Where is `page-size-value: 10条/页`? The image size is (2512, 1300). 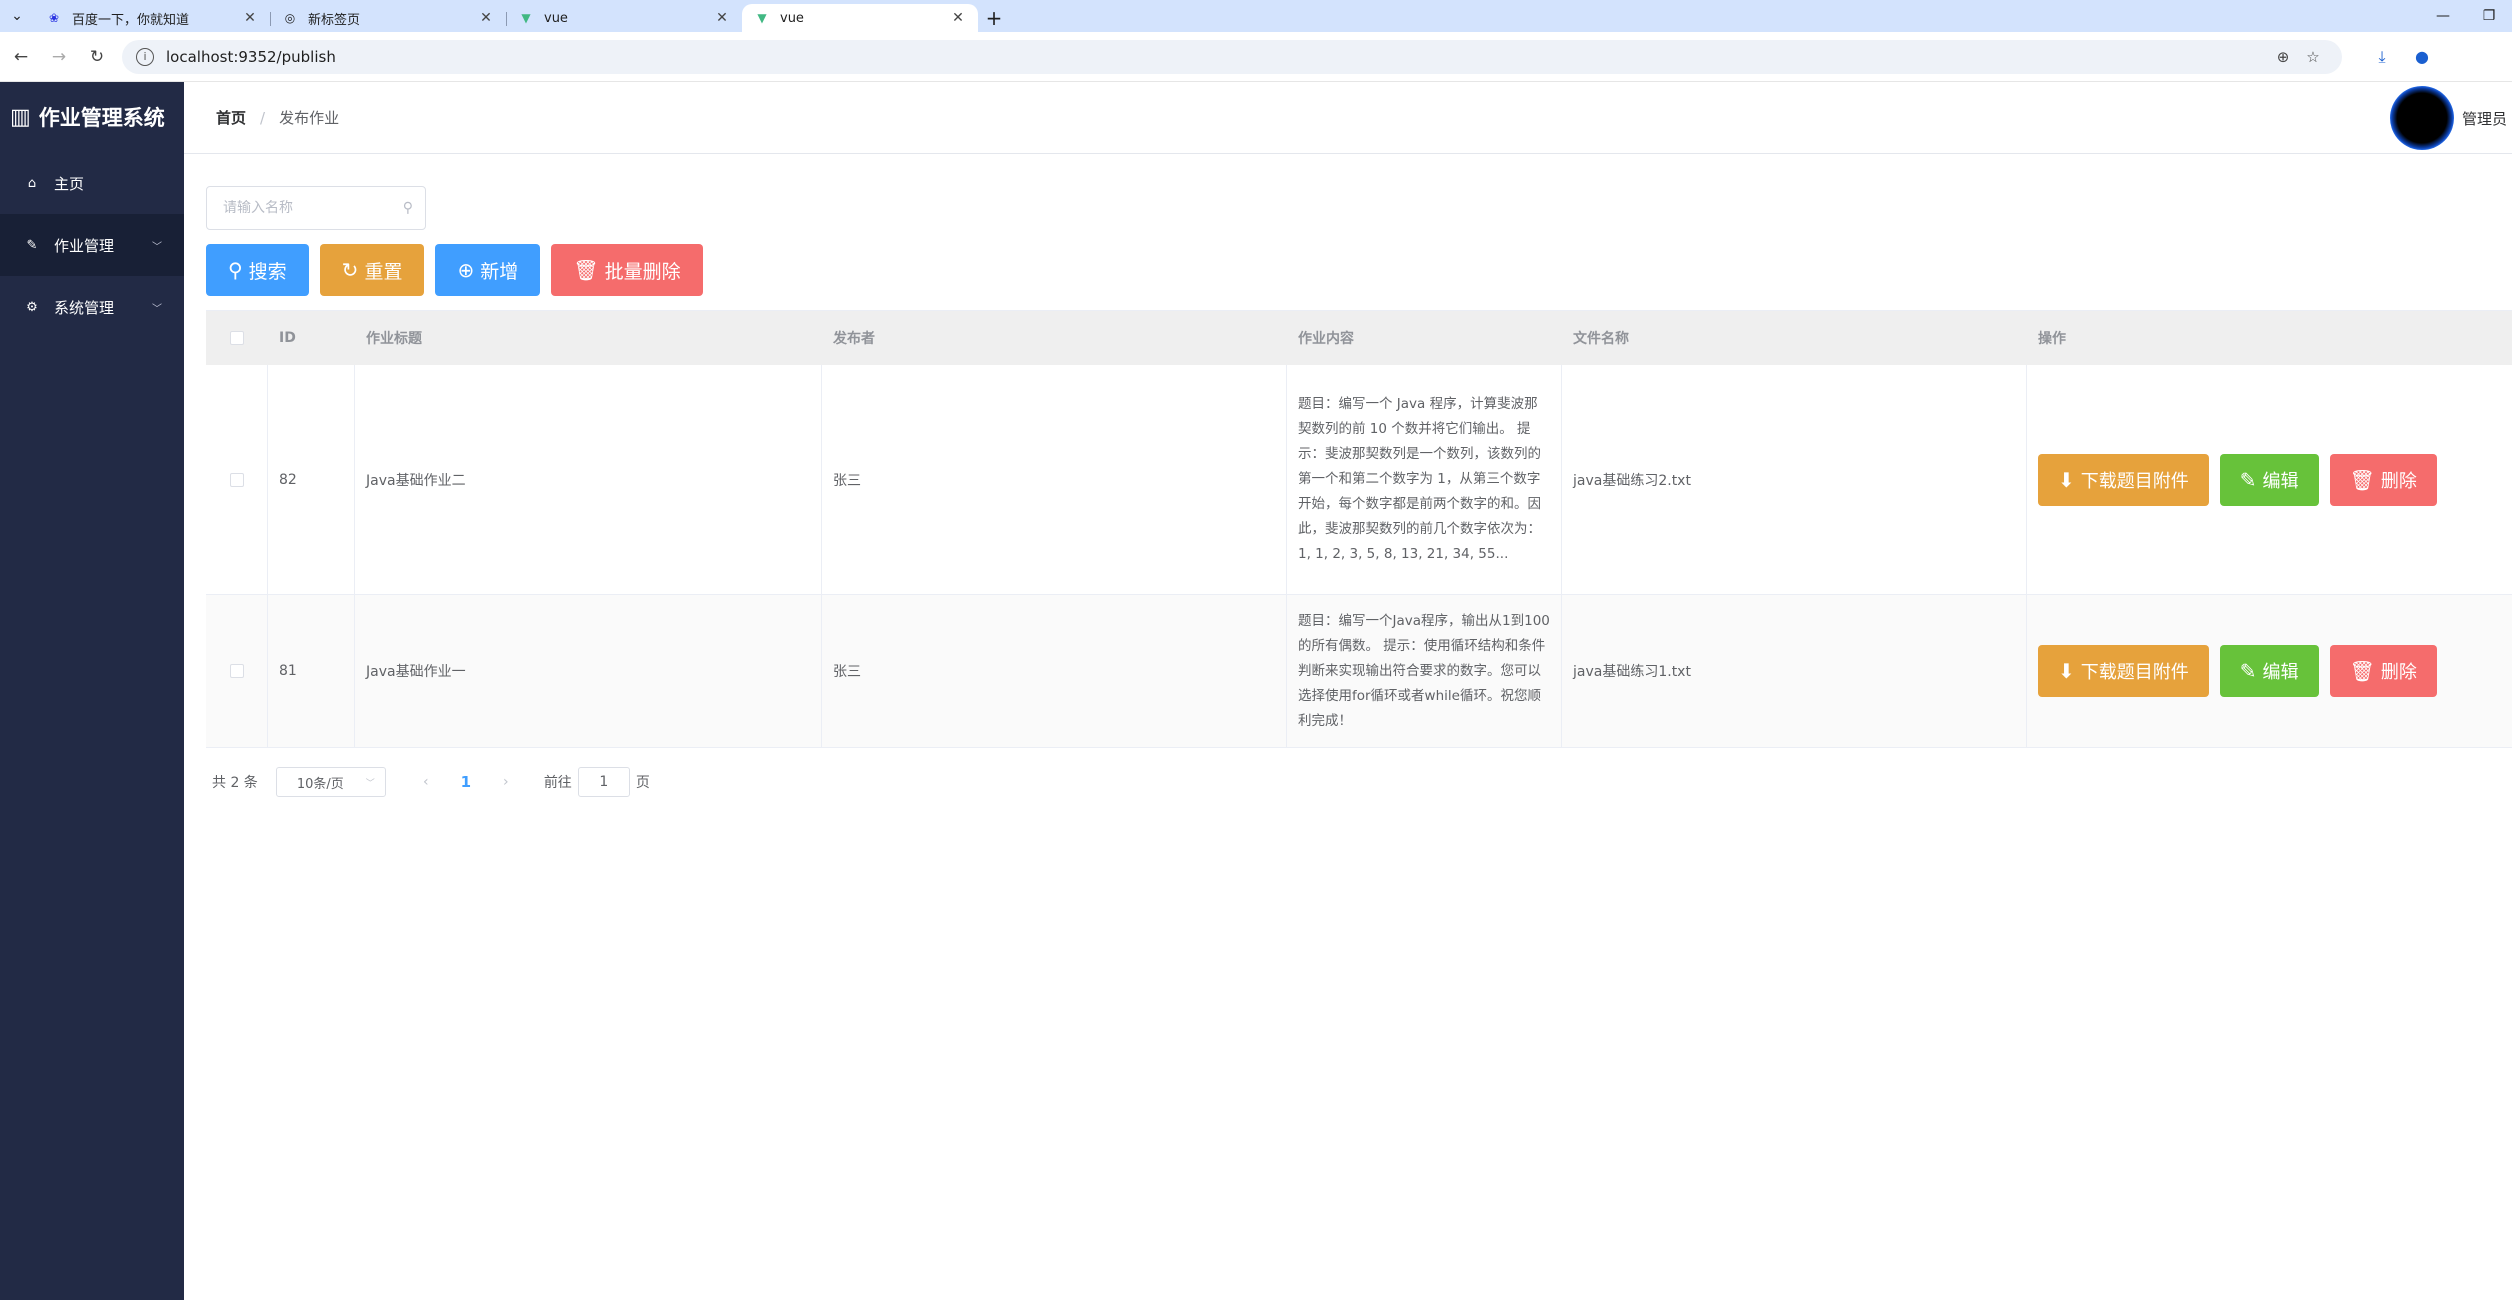
page-size-value: 10条/页 is located at coordinates (320, 784).